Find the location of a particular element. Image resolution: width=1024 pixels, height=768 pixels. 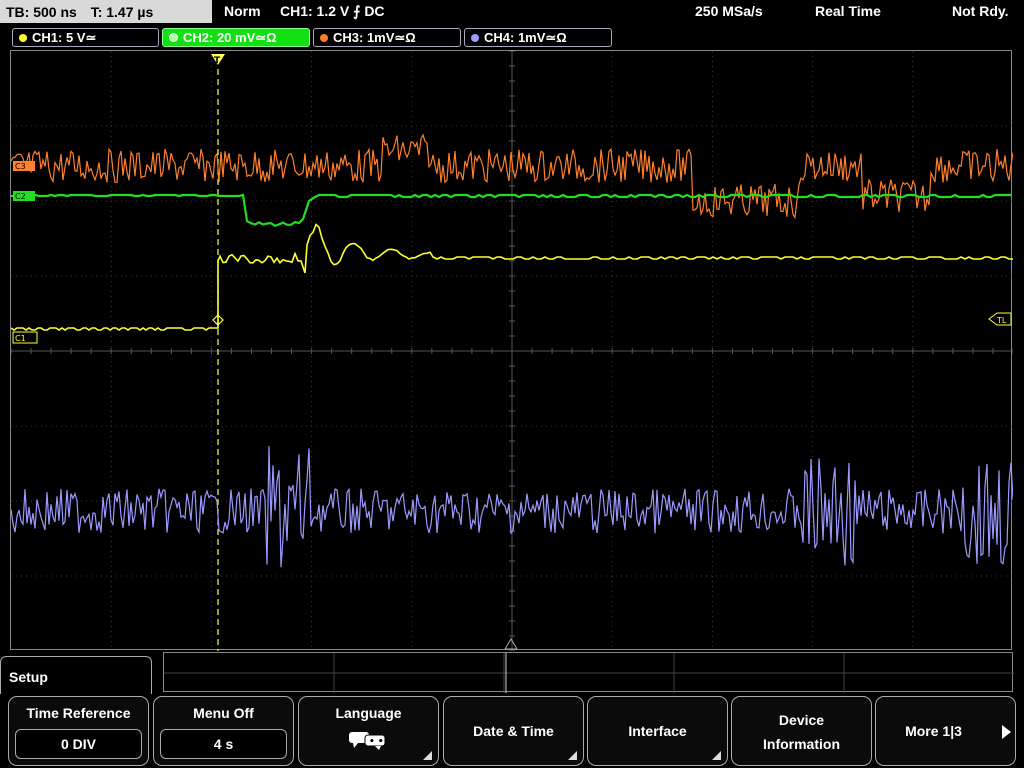

channel-4-tab: CH4: 1mV≃Ω is located at coordinates (538, 37).